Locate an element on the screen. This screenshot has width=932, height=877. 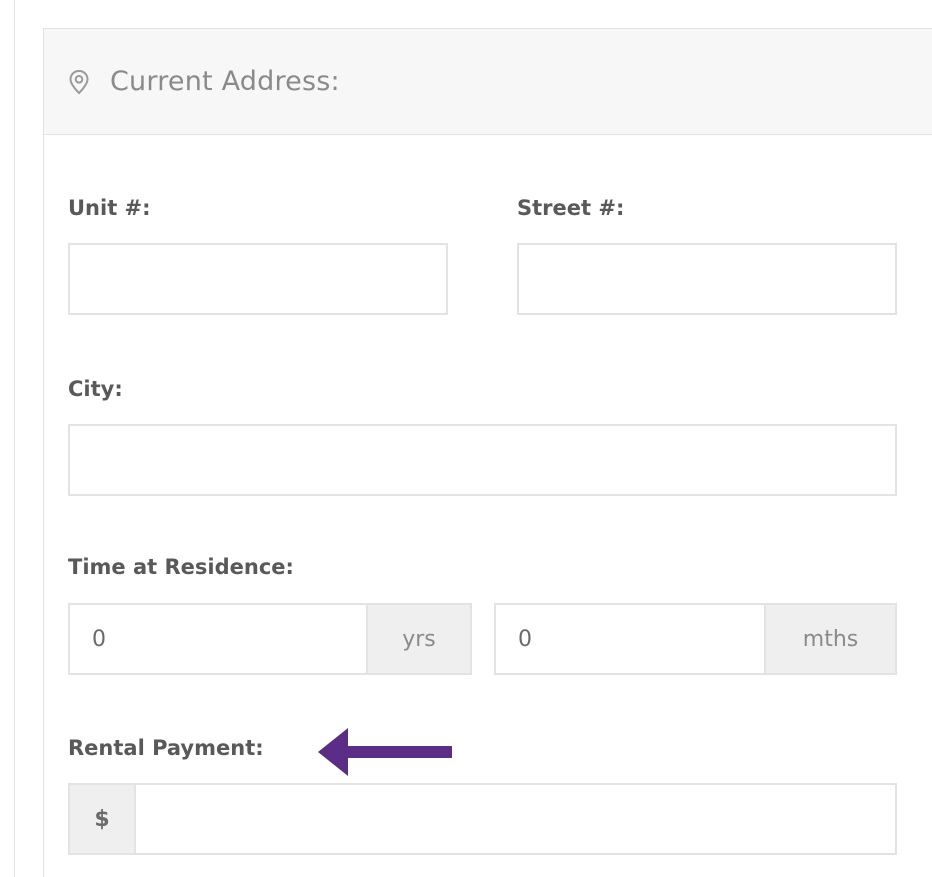
panel-title: Current Address: is located at coordinates (225, 81).